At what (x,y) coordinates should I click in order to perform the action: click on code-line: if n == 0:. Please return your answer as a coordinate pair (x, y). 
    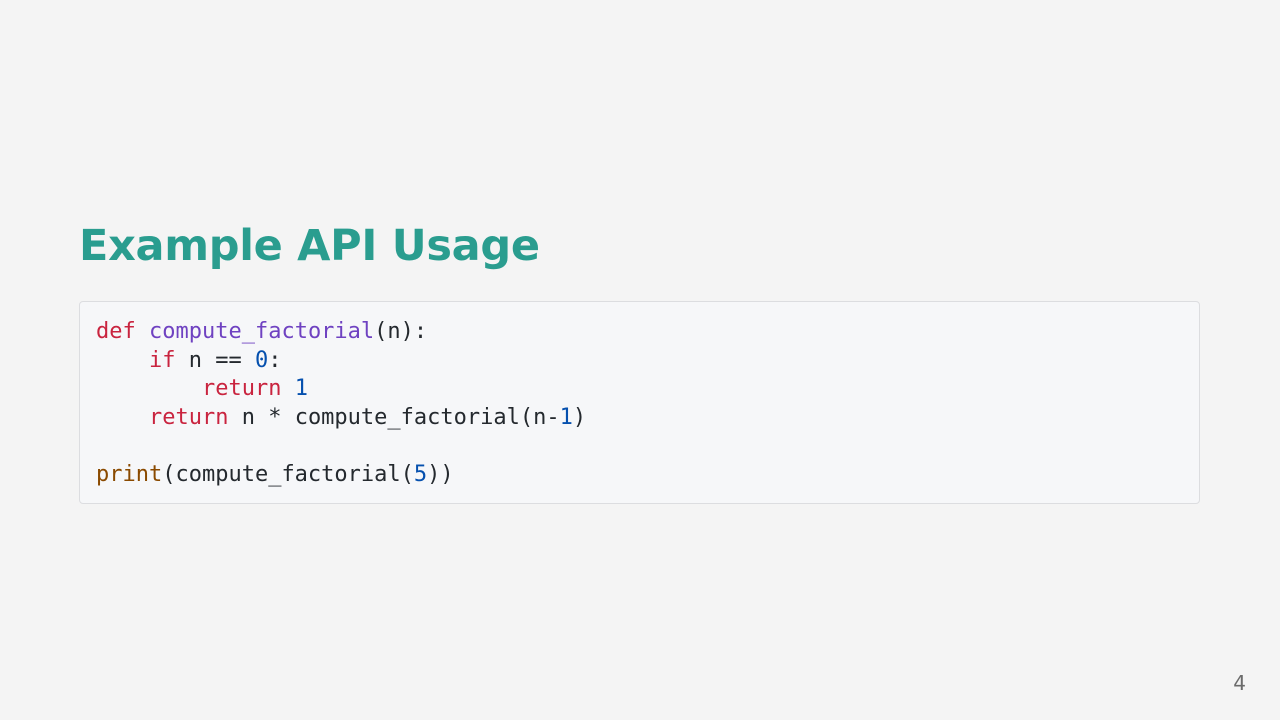
    Looking at the image, I should click on (639, 361).